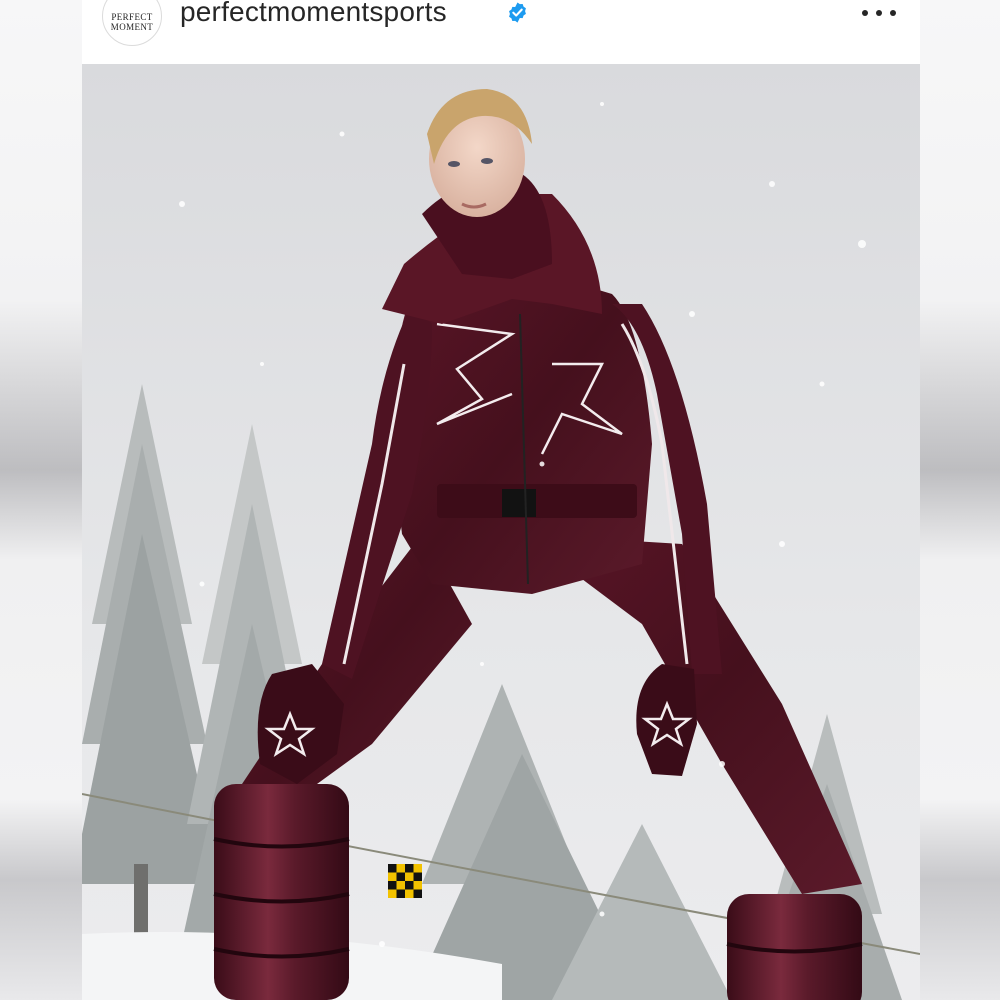 Image resolution: width=1000 pixels, height=1000 pixels. I want to click on post-header: PERFECT MOMENT perfectmomentsports, so click(501, 32).